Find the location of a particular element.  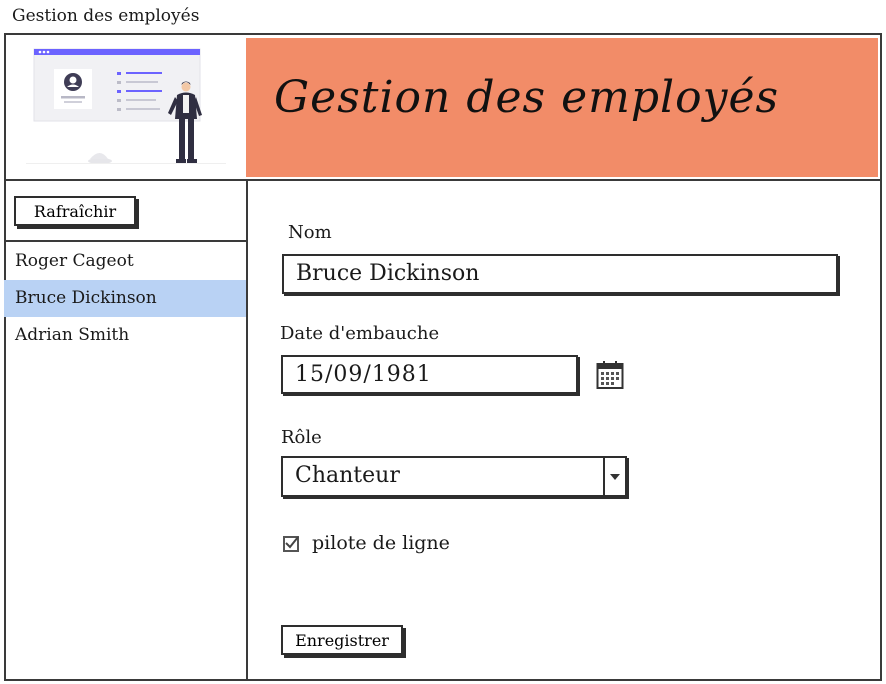

nom-label: Nom is located at coordinates (310, 232).